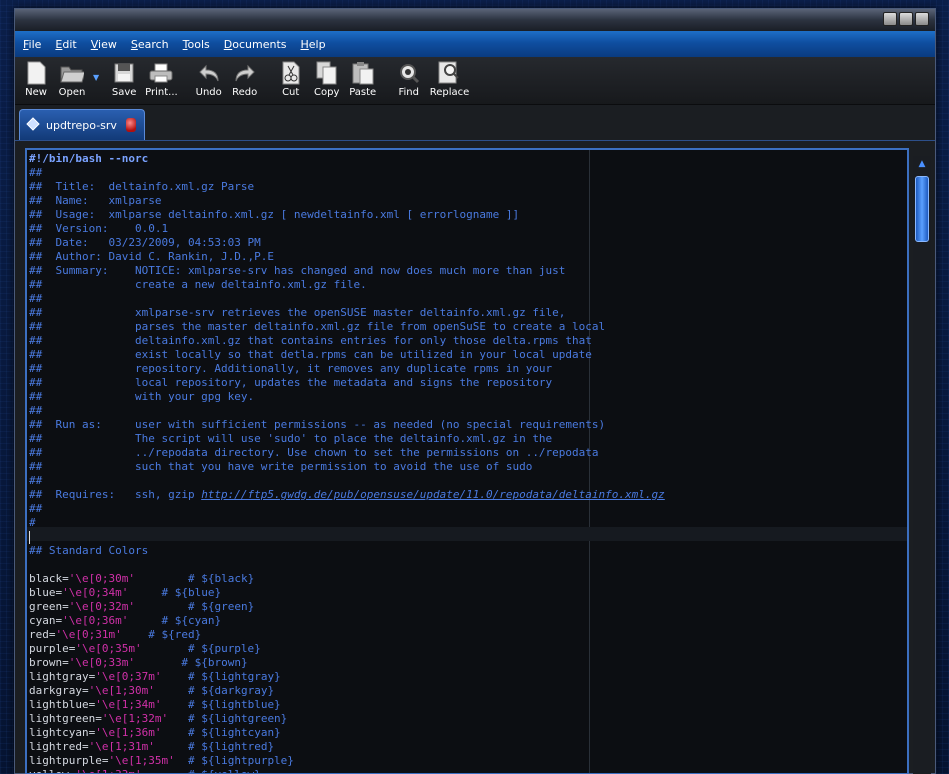 The image size is (949, 774). Describe the element at coordinates (125, 592) in the screenshot. I see `code-line: blue='\e[0;34m' # ${blue}` at that location.